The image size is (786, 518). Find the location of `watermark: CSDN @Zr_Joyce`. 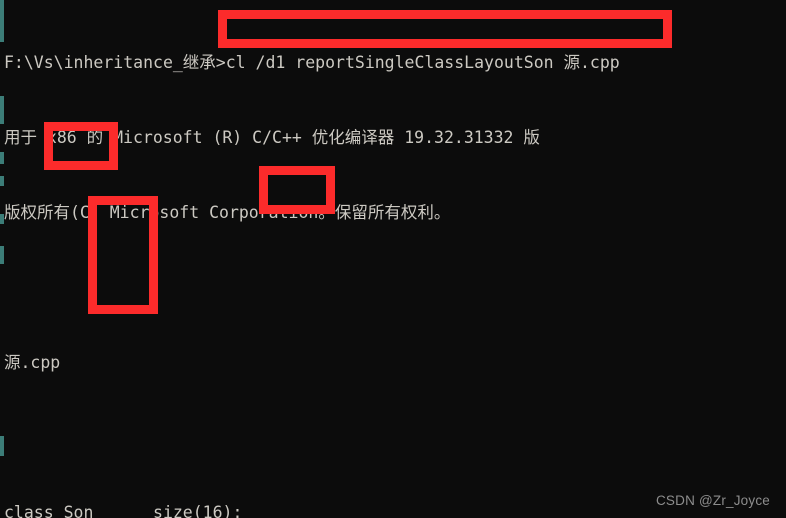

watermark: CSDN @Zr_Joyce is located at coordinates (712, 500).